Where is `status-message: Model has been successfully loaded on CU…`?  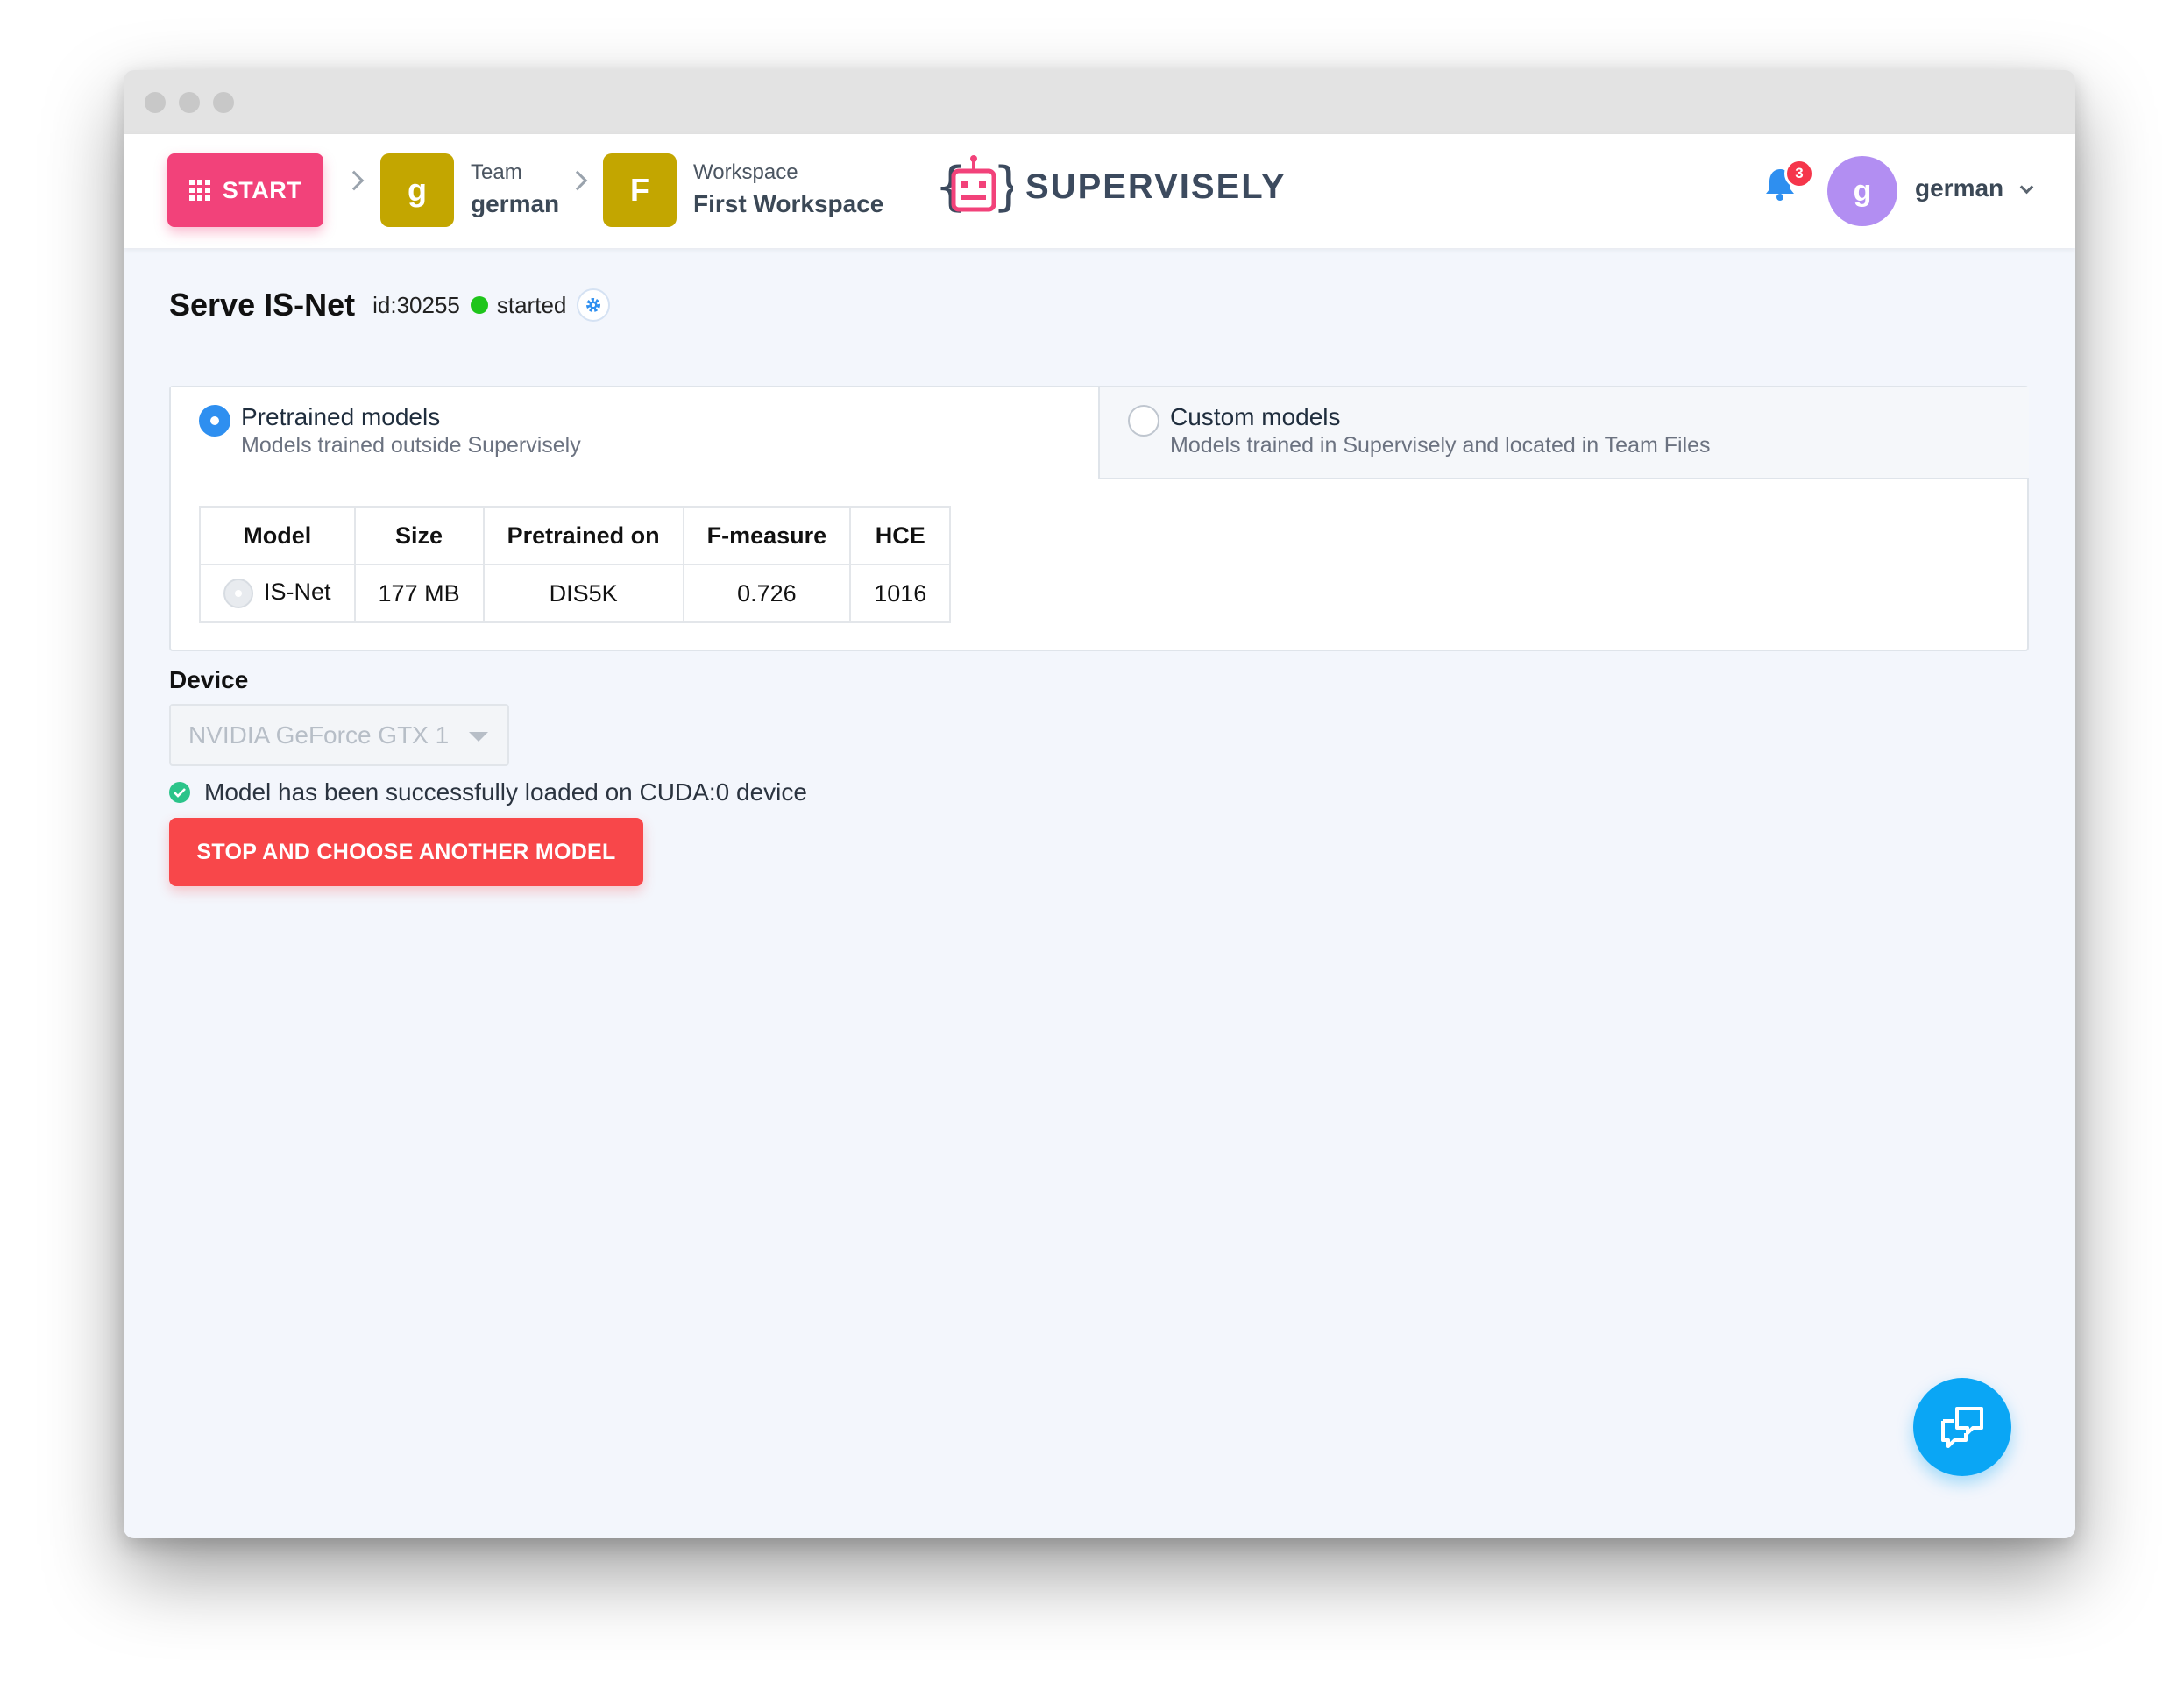 status-message: Model has been successfully loaded on CU… is located at coordinates (505, 792).